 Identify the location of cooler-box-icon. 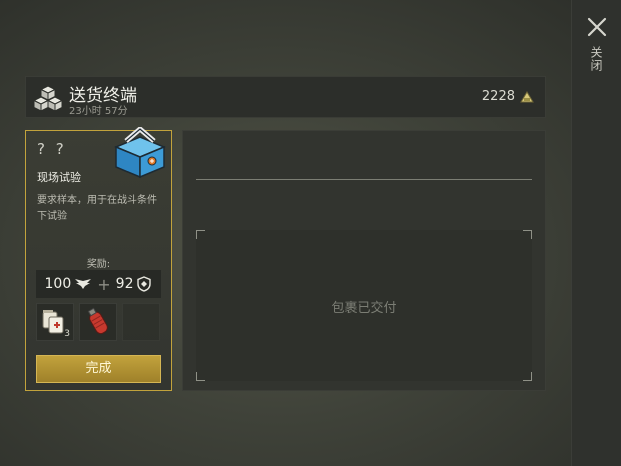
(140, 153).